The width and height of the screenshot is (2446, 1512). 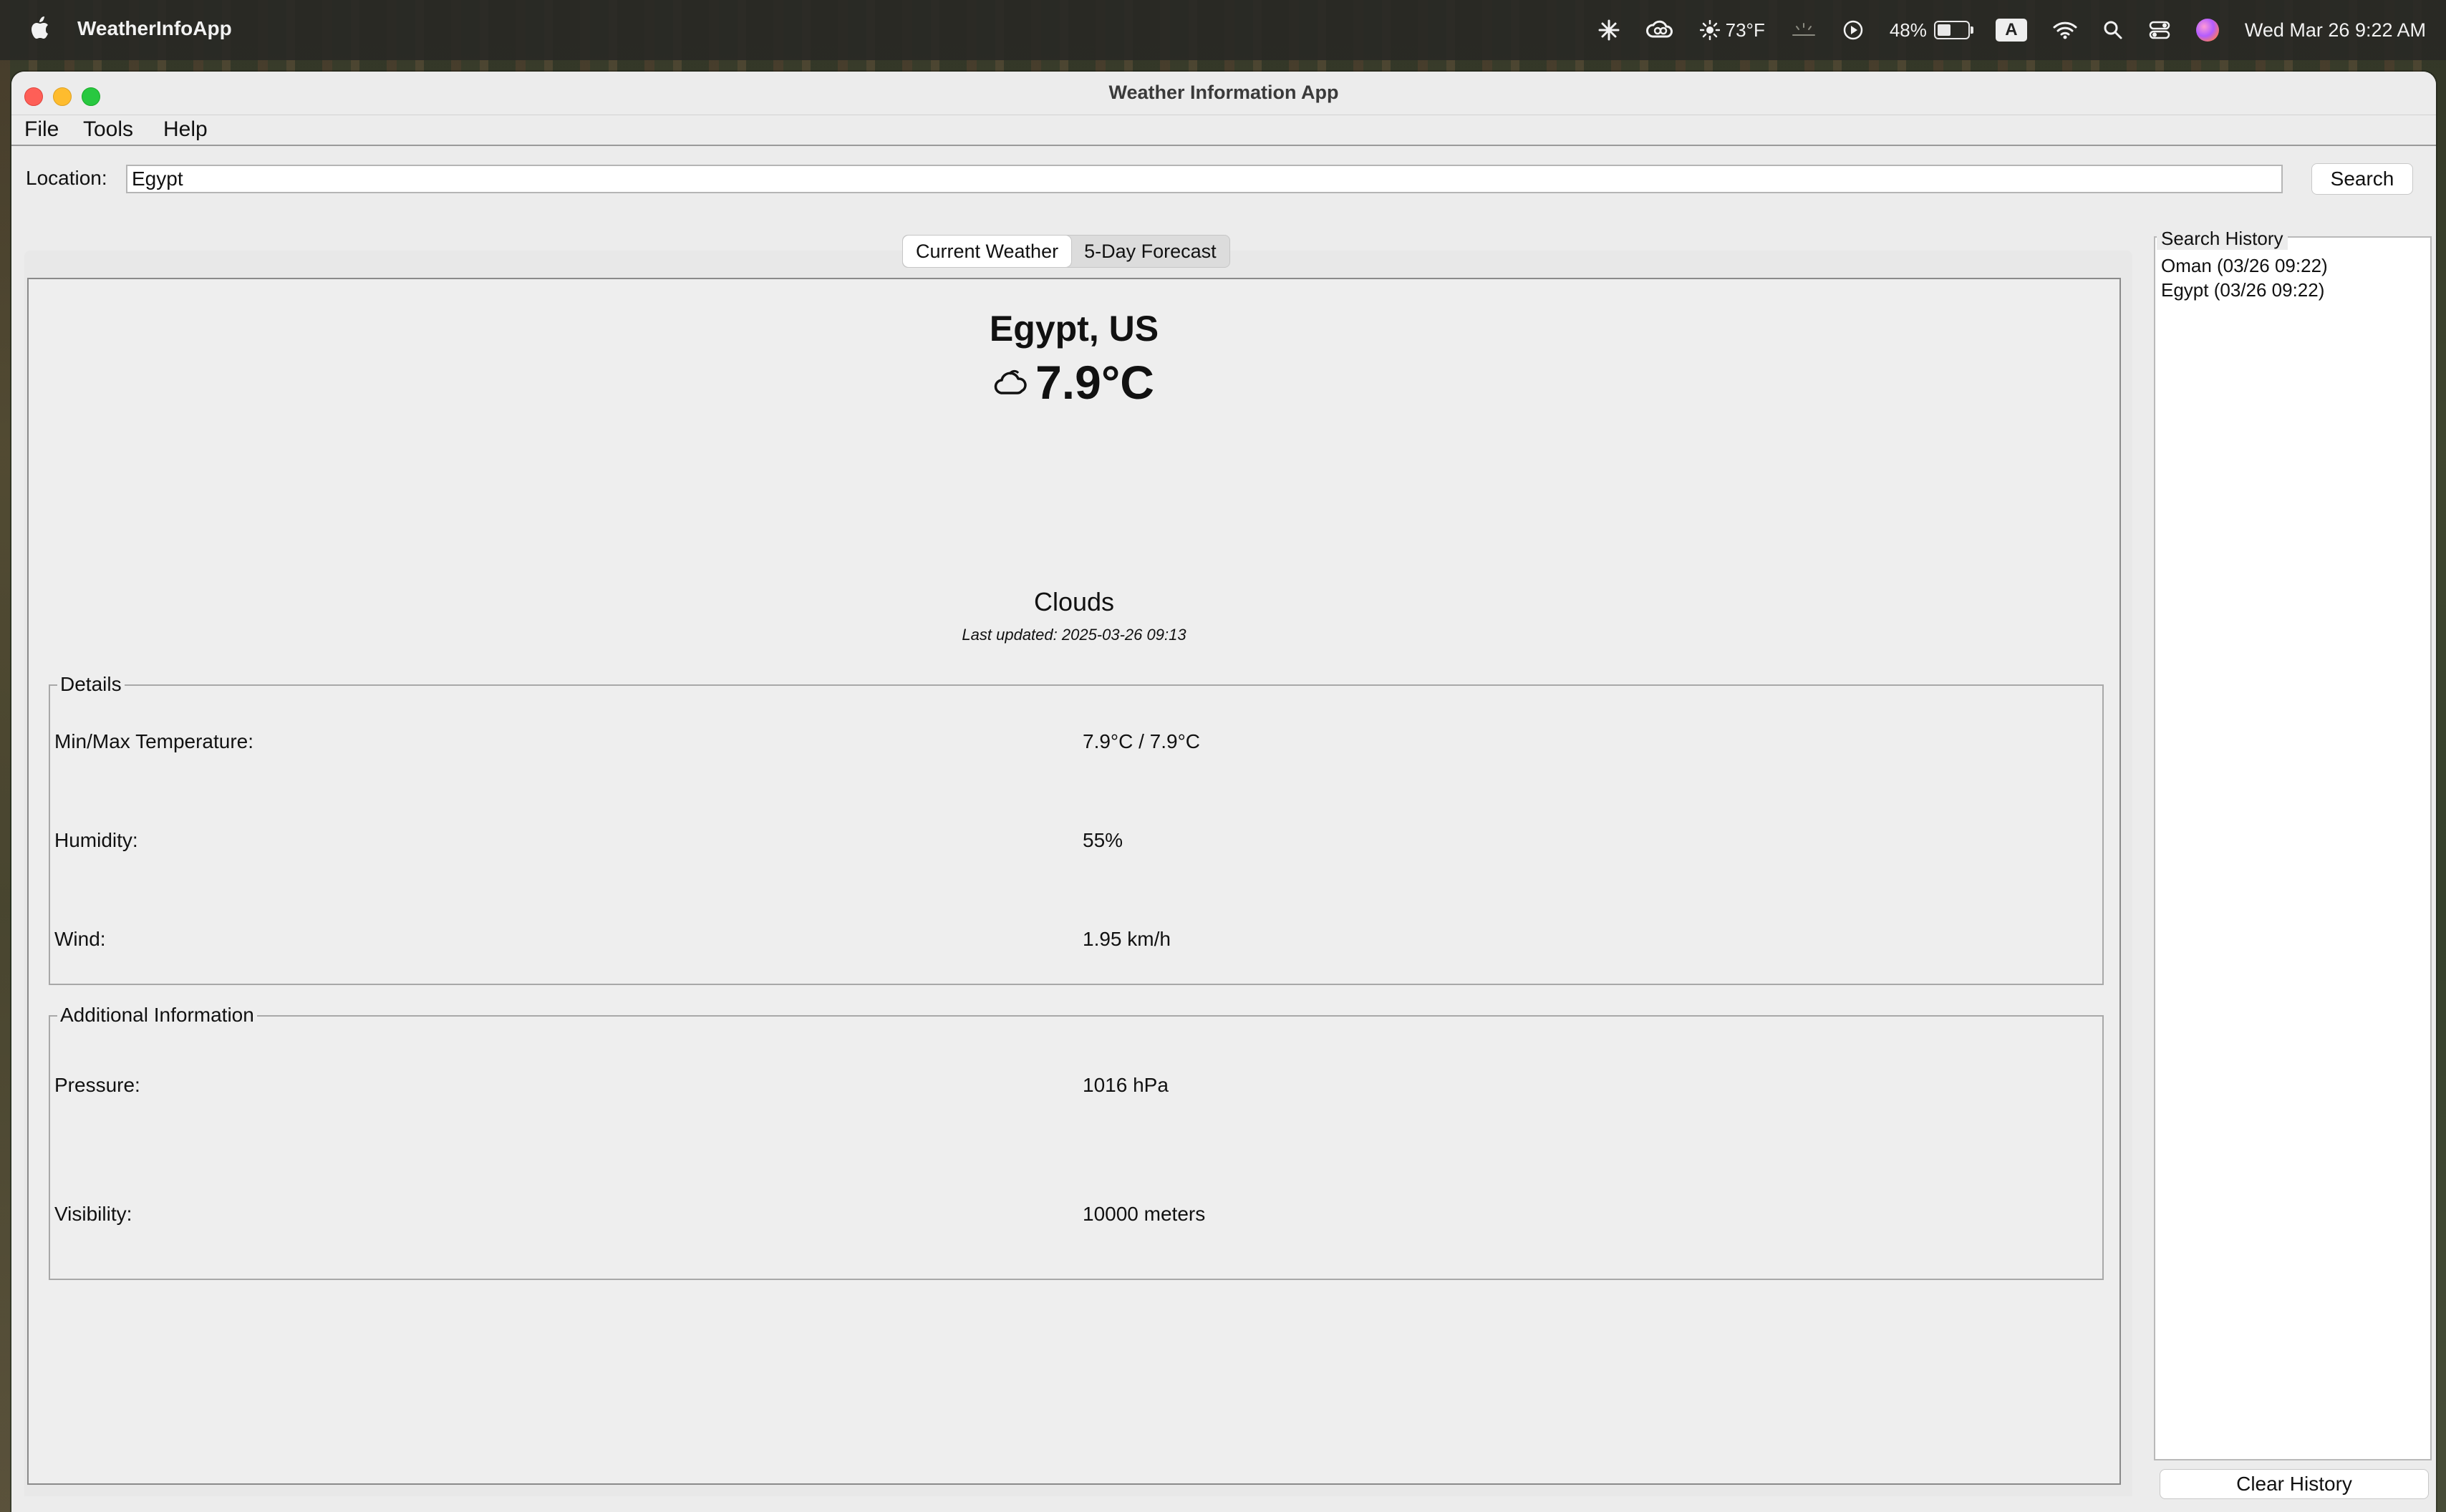 I want to click on location-input, so click(x=1204, y=179).